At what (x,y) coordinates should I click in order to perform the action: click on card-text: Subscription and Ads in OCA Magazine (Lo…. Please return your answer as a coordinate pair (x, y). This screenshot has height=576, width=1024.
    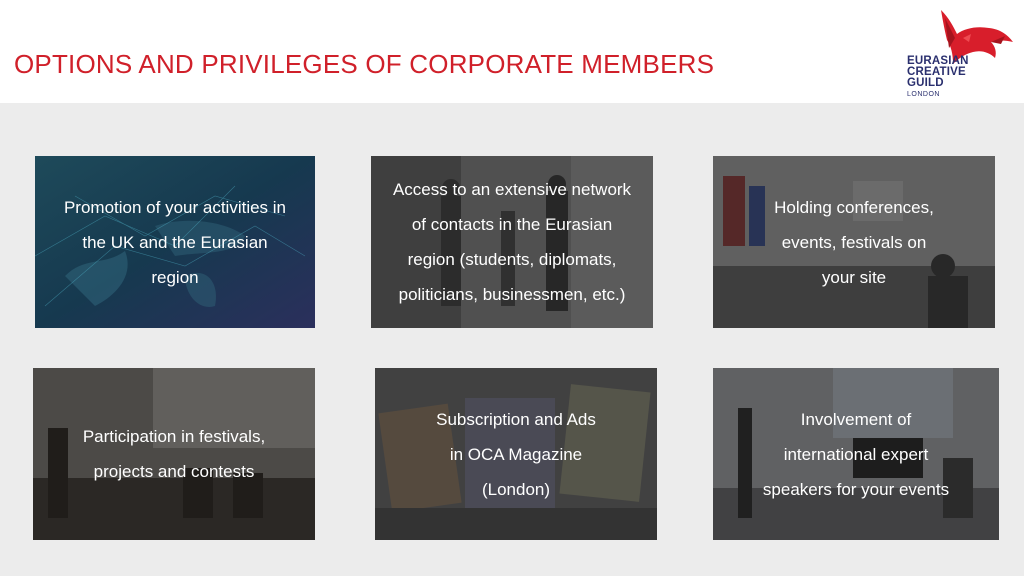
    Looking at the image, I should click on (516, 454).